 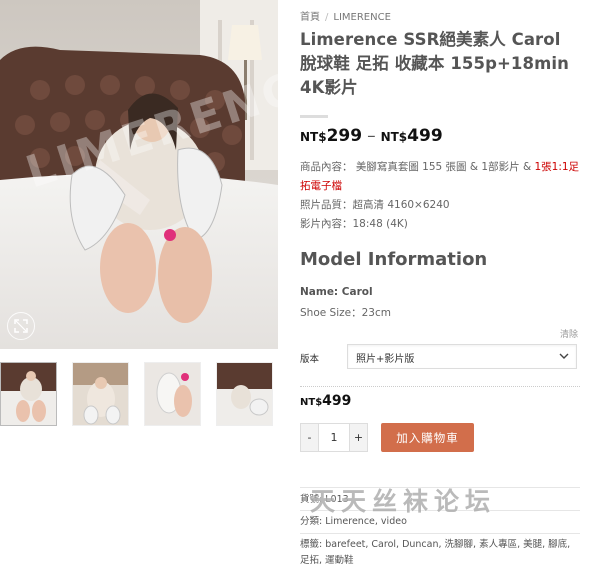 I want to click on selected-price: NT$499, so click(x=325, y=401).